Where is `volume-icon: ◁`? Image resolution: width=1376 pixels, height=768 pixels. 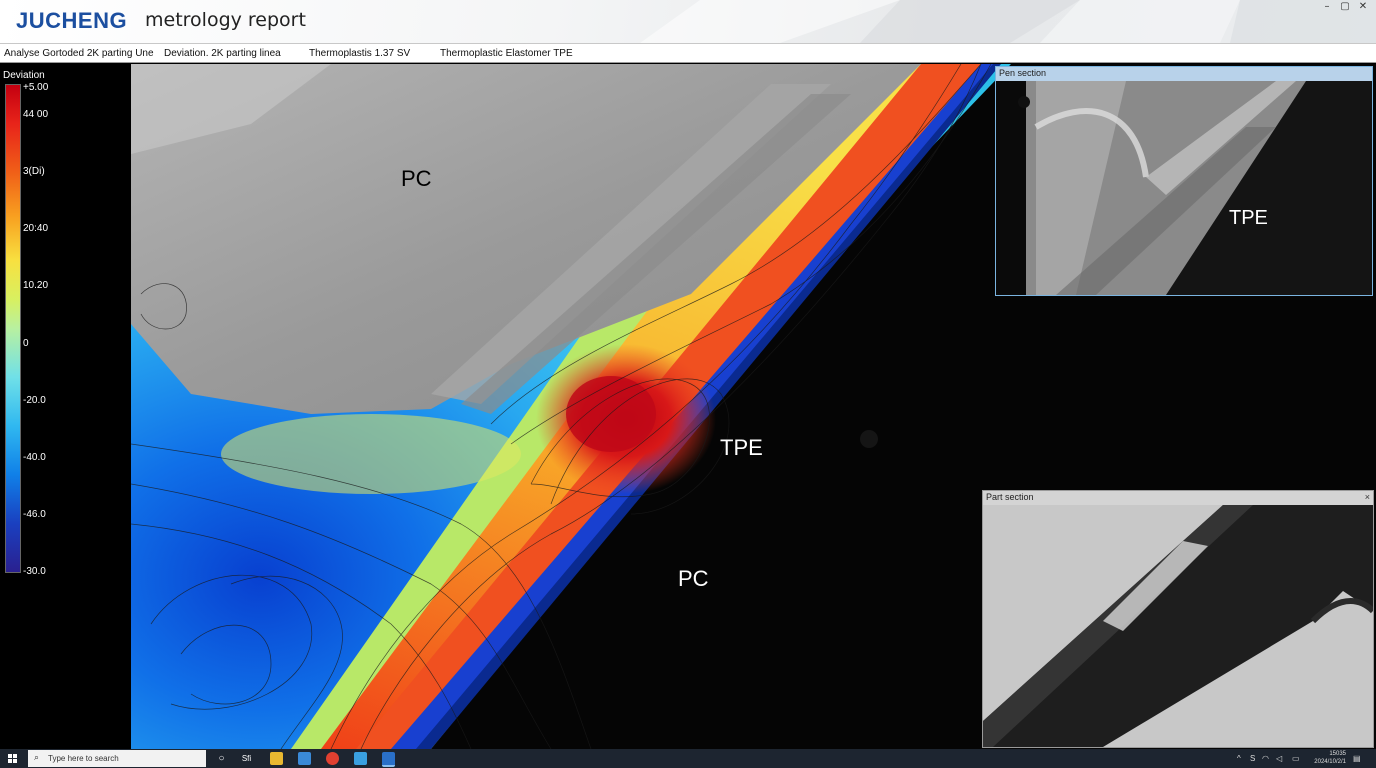 volume-icon: ◁ is located at coordinates (1279, 758).